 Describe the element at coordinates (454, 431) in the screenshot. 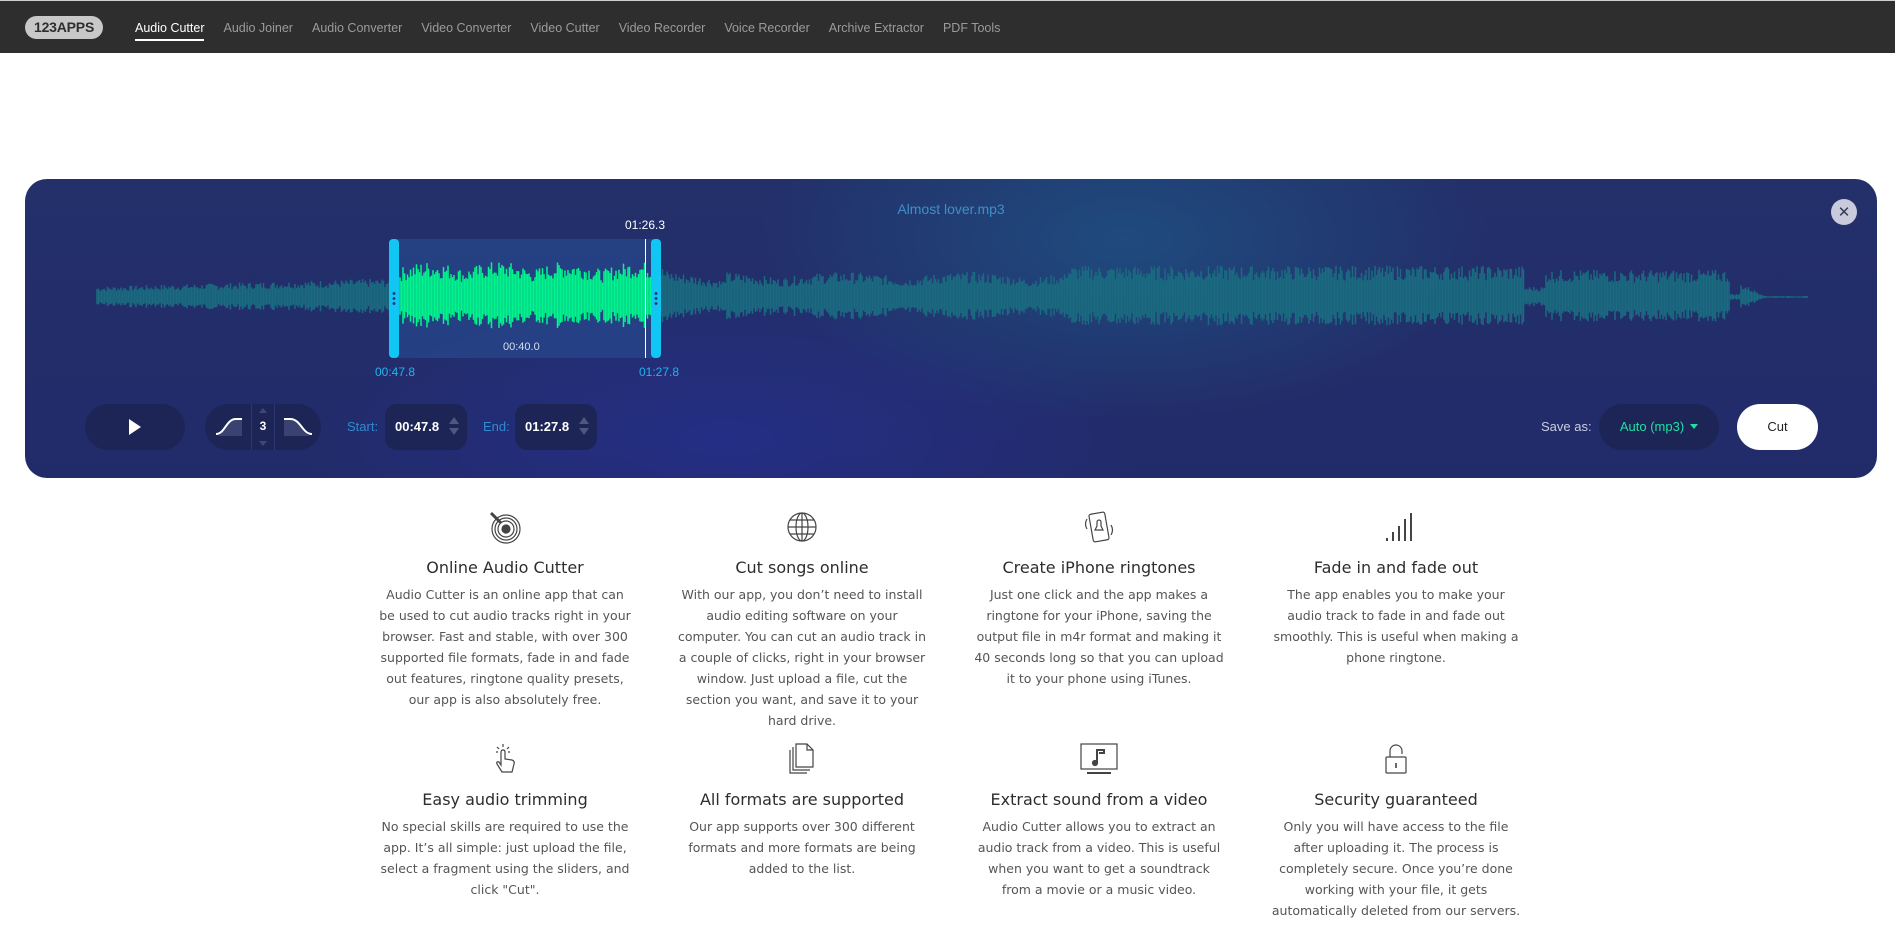

I see `start-decrease-arrow-icon` at that location.